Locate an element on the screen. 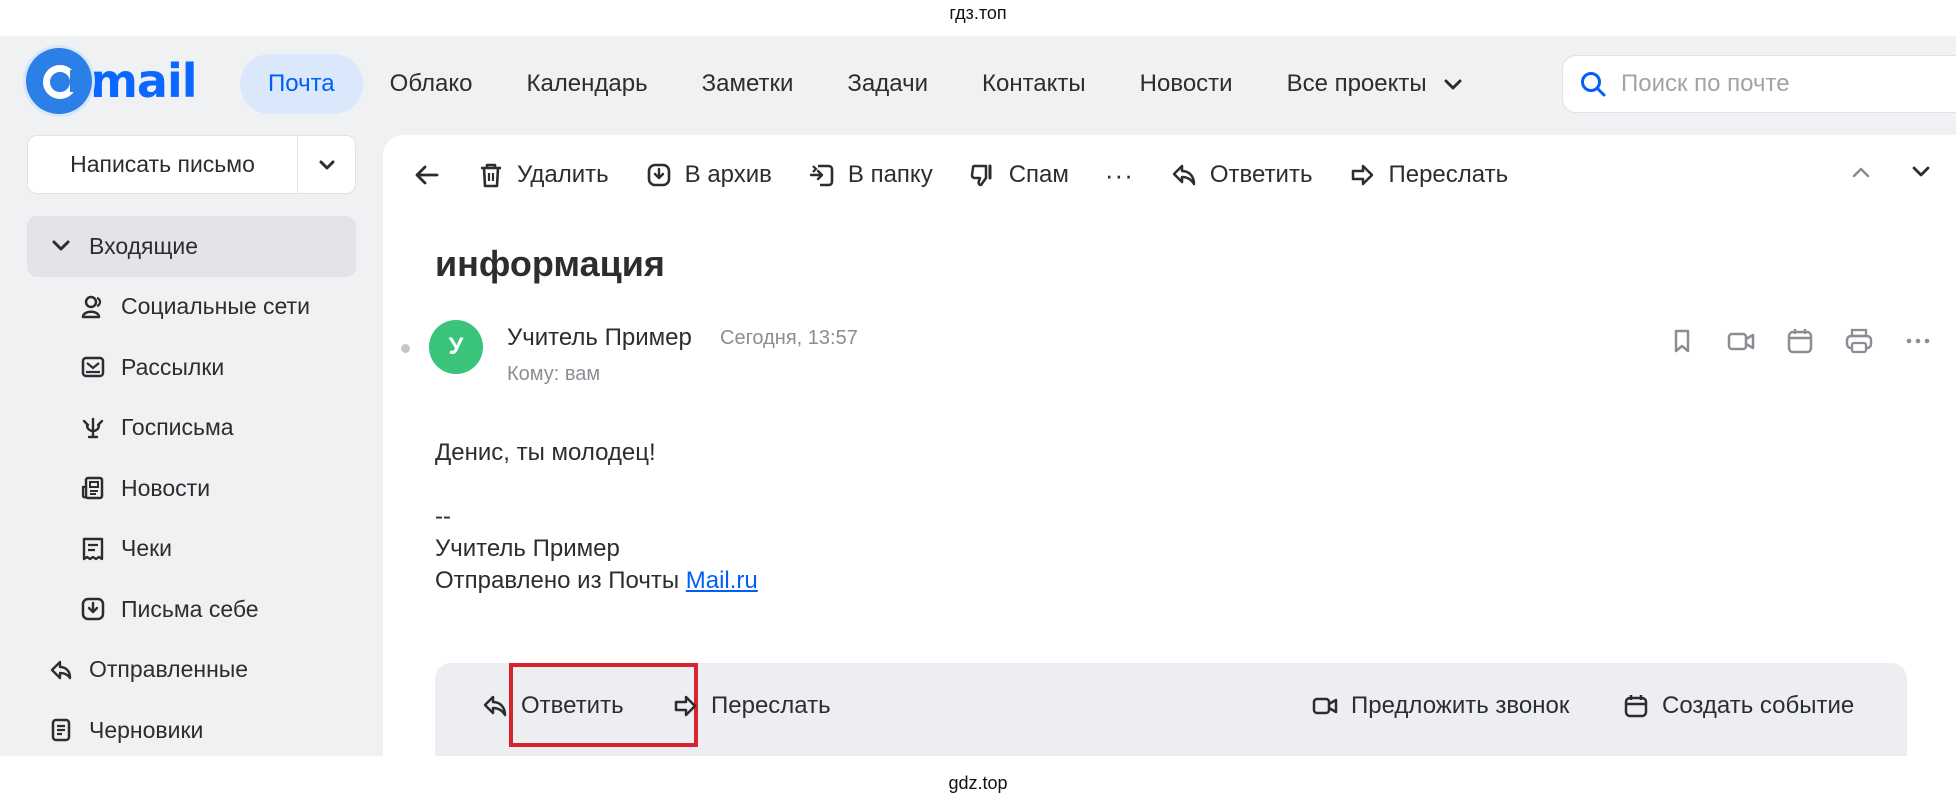 This screenshot has height=802, width=1956. move-to-folder-button: В папку is located at coordinates (870, 175).